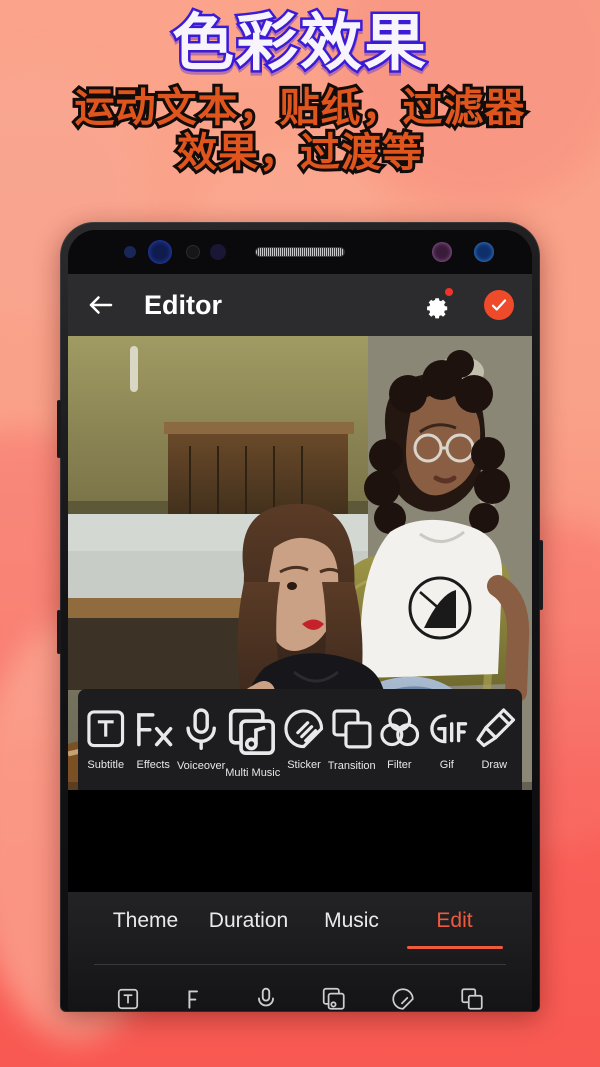  What do you see at coordinates (101, 305) in the screenshot?
I see `back-arrow-icon` at bounding box center [101, 305].